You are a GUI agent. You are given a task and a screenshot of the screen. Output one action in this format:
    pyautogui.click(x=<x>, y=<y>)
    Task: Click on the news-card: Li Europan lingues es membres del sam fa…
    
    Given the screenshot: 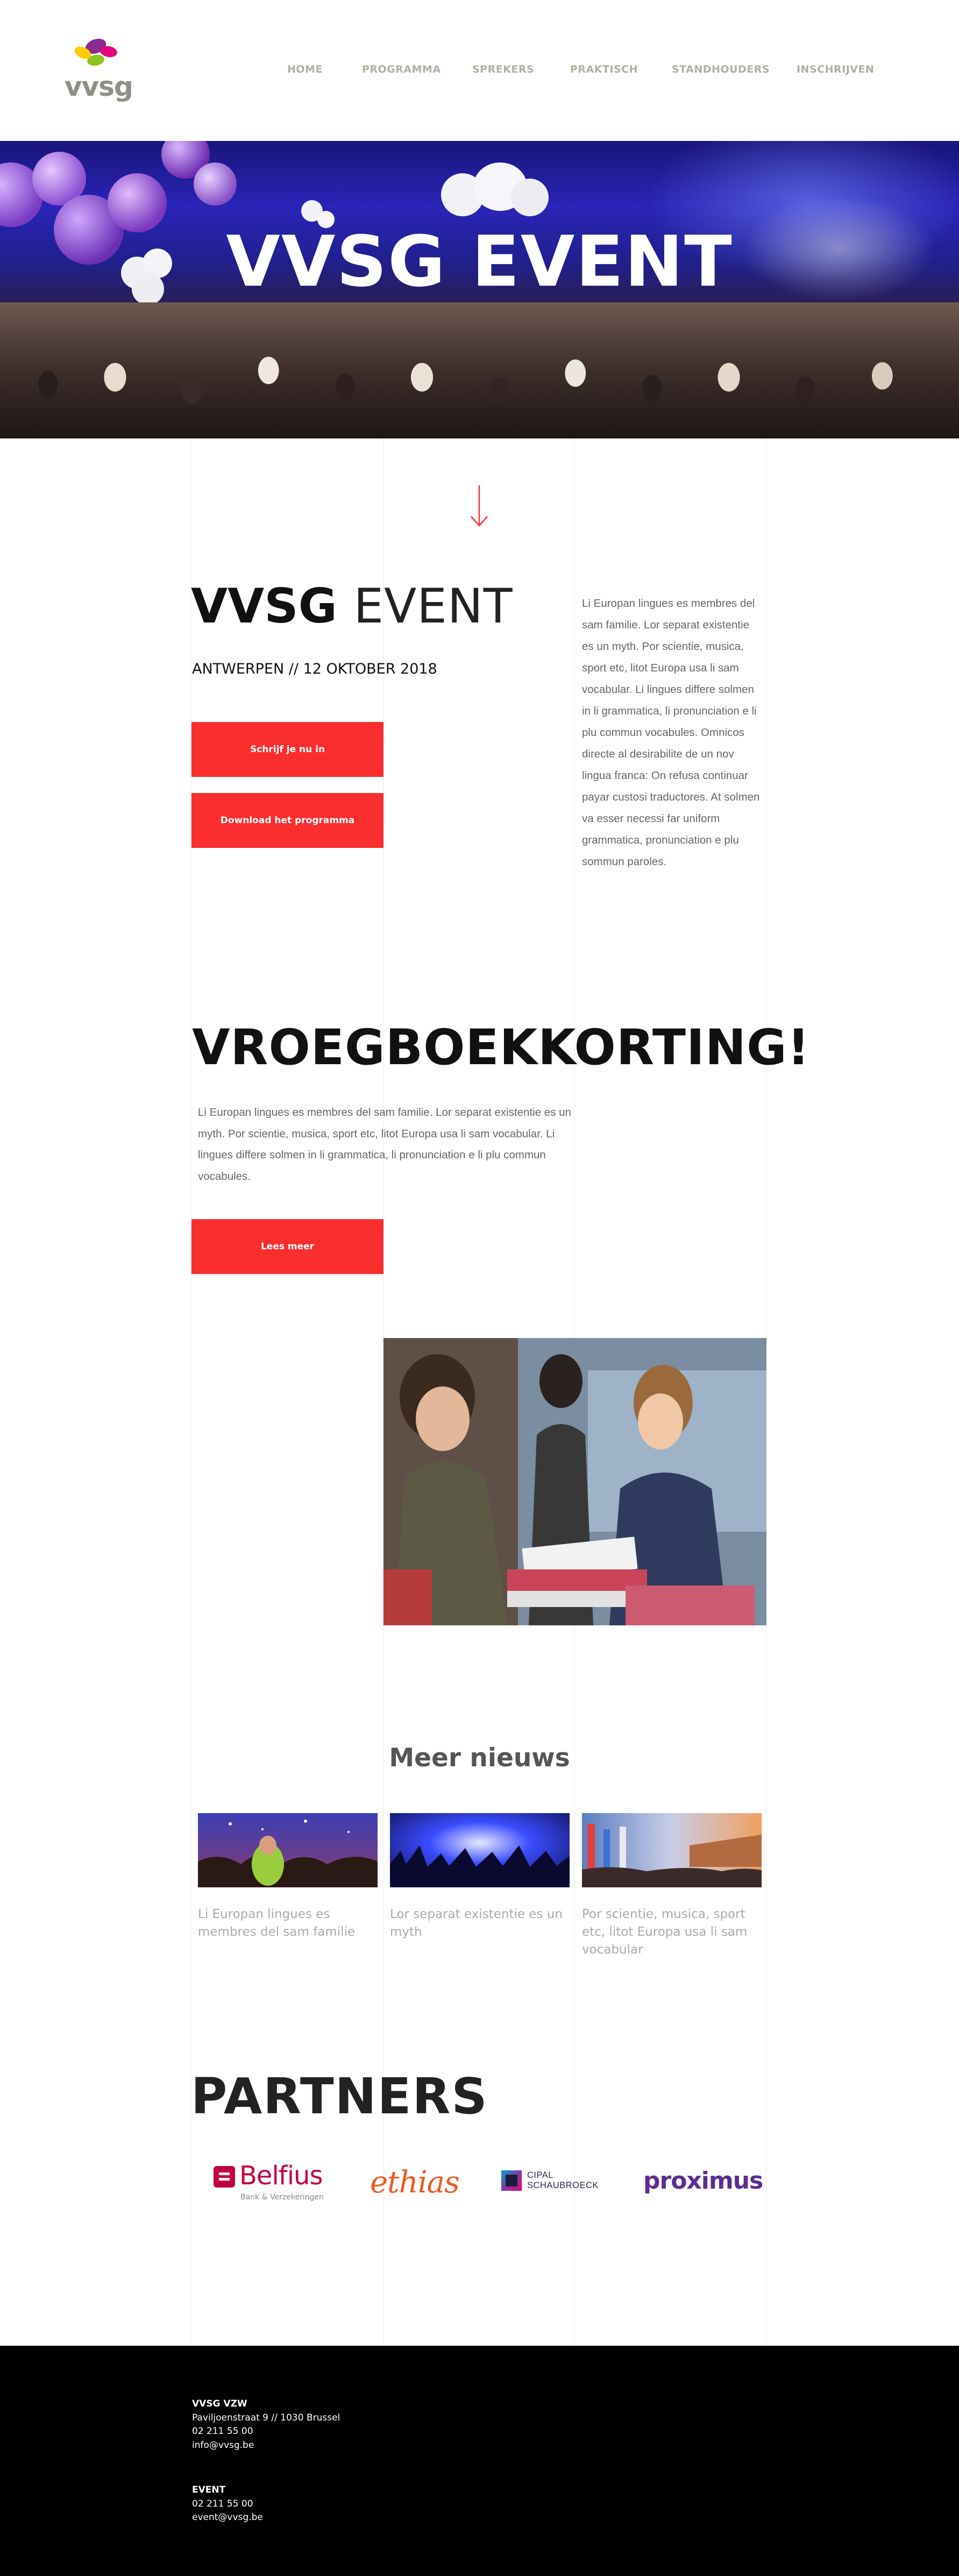 What is the action you would take?
    pyautogui.click(x=288, y=1883)
    